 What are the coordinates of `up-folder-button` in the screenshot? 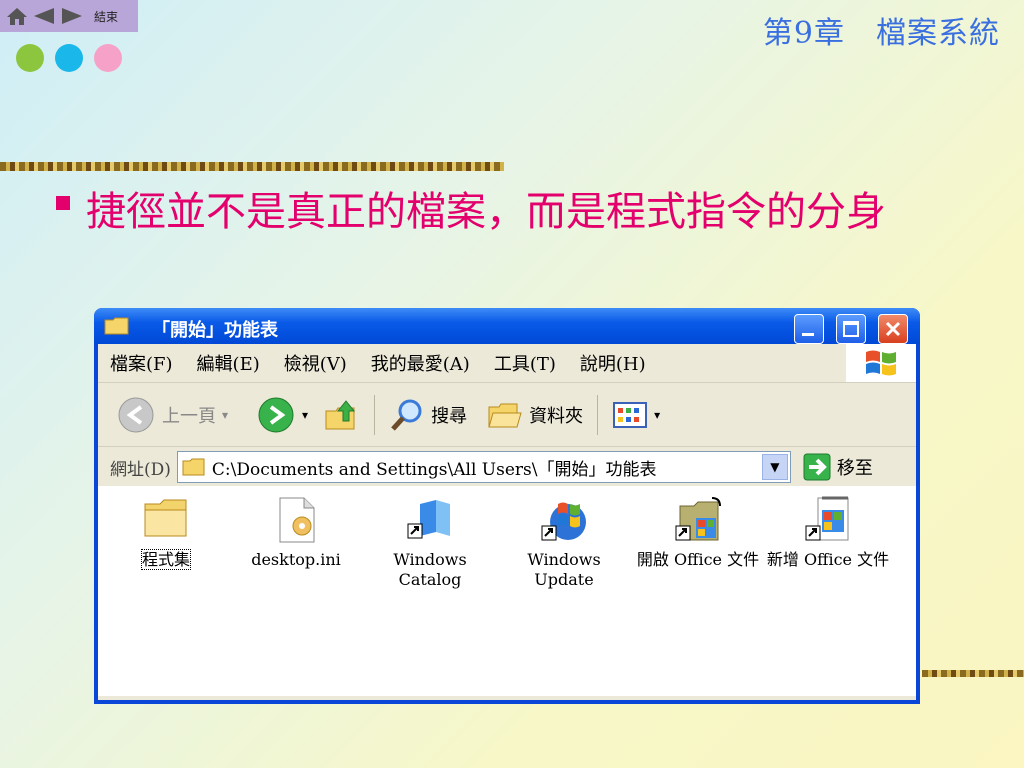 It's located at (342, 415).